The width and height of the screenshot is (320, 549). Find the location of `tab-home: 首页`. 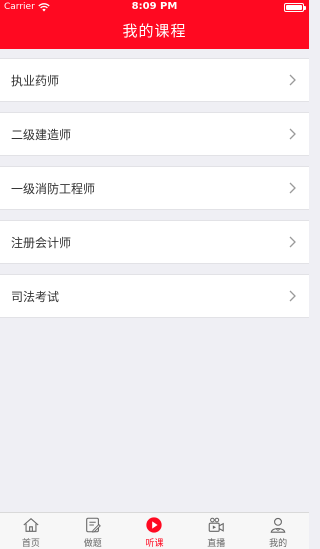

tab-home: 首页 is located at coordinates (31, 531).